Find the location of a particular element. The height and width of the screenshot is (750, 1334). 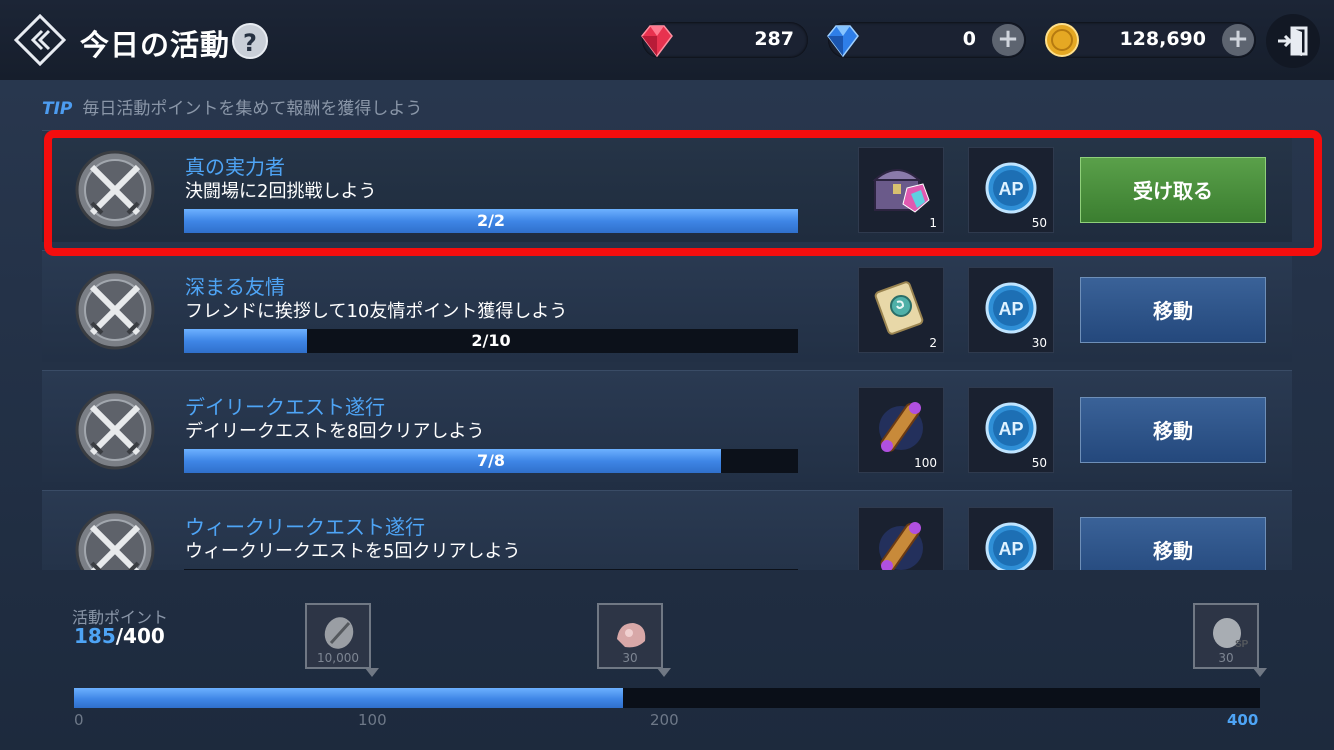

quest-progress-text: 7/8 is located at coordinates (491, 460).